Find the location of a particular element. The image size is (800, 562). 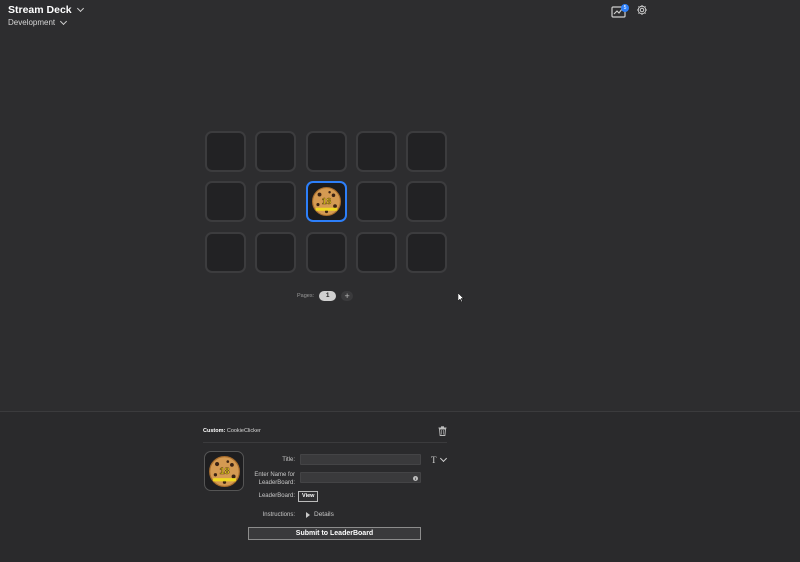

page-1-button: 1 is located at coordinates (328, 296).